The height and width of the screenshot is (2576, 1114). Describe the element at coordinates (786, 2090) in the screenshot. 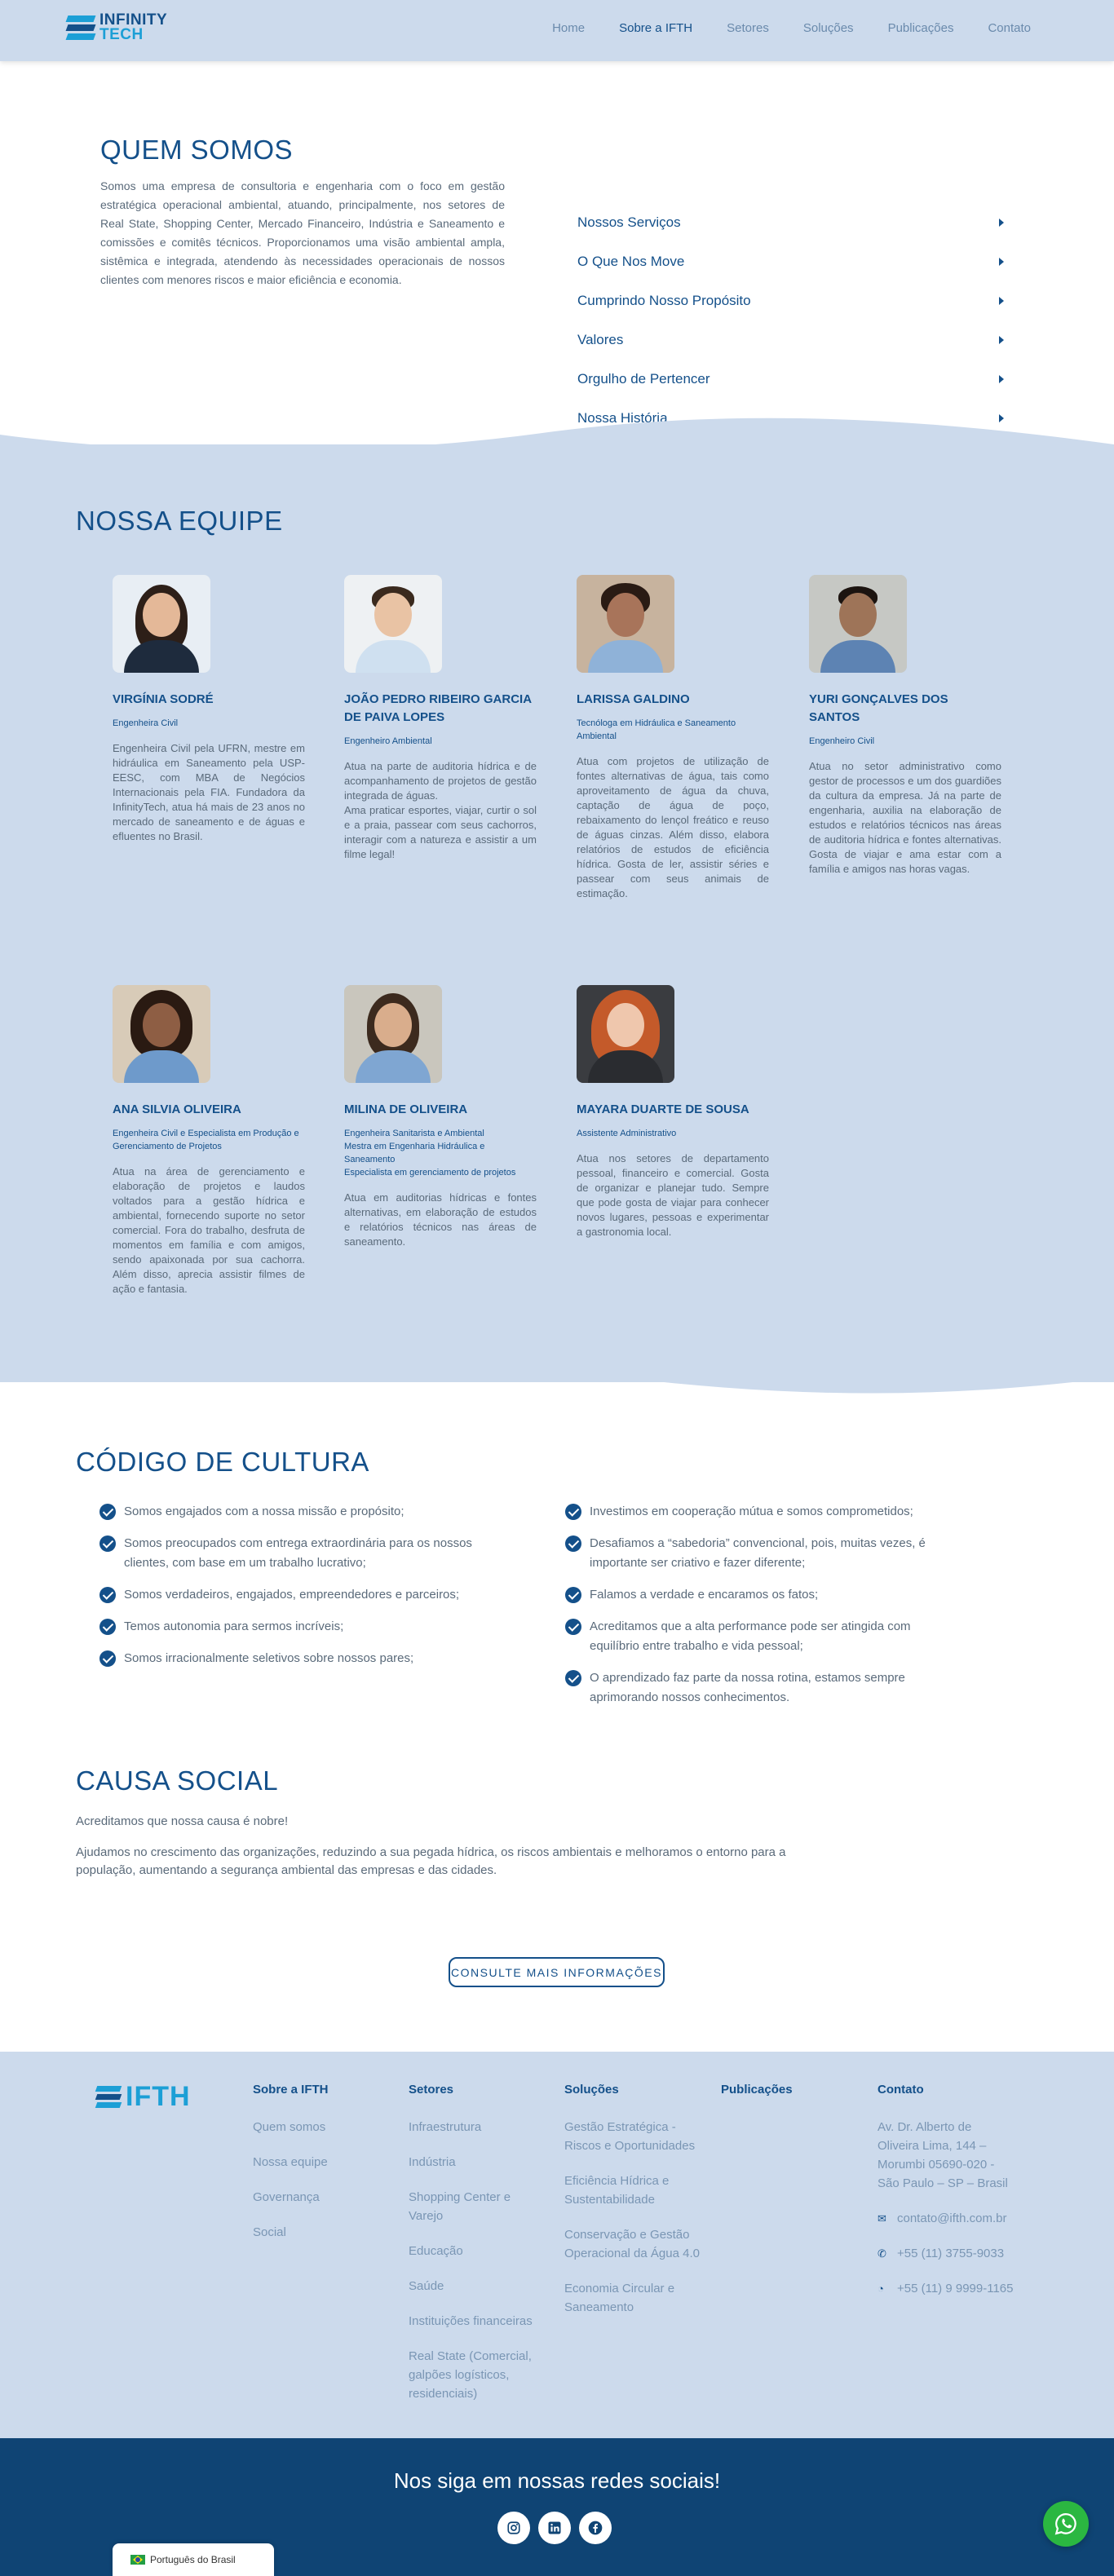

I see `footer-col-title: Publicações` at that location.